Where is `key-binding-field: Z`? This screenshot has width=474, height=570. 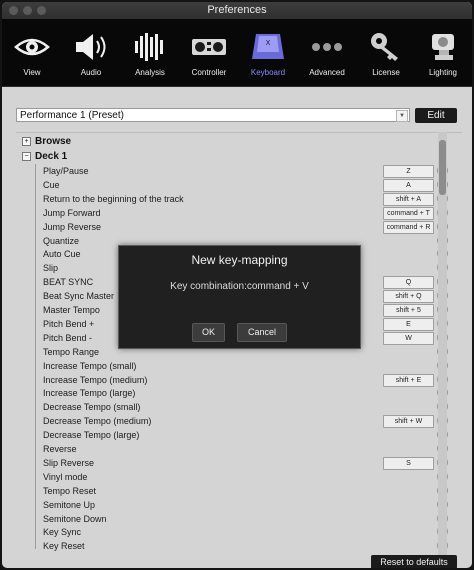 key-binding-field: Z is located at coordinates (408, 171).